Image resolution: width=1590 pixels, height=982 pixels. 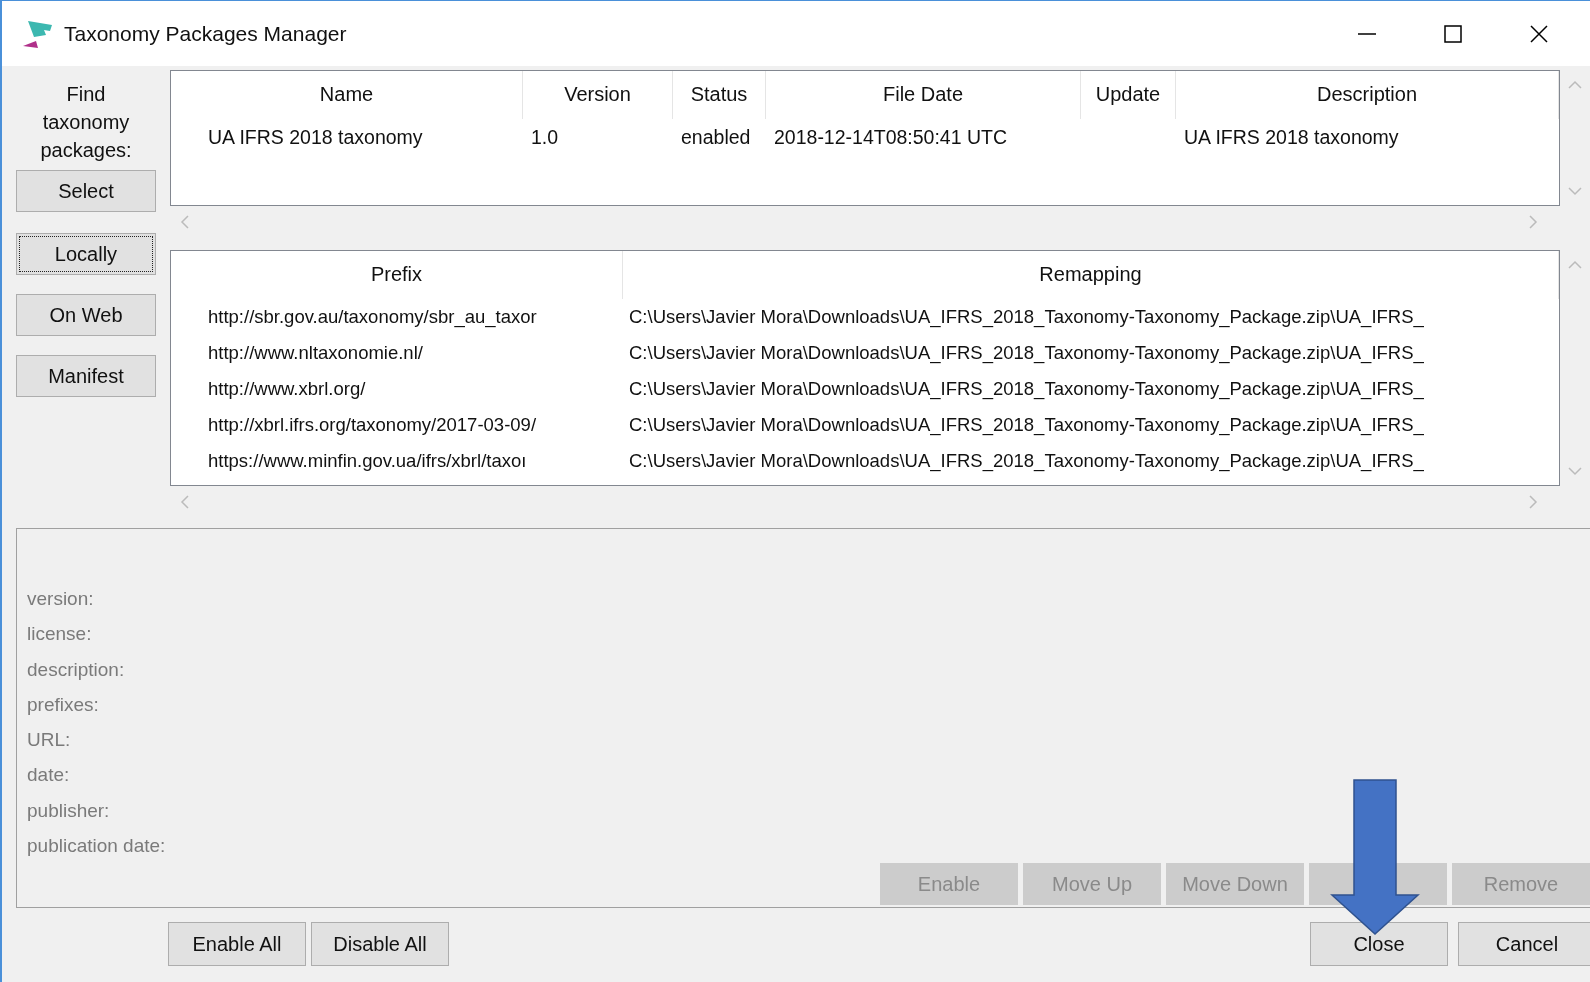 What do you see at coordinates (315, 352) in the screenshot?
I see `table-cell: http://www.nltaxonomie.nl/` at bounding box center [315, 352].